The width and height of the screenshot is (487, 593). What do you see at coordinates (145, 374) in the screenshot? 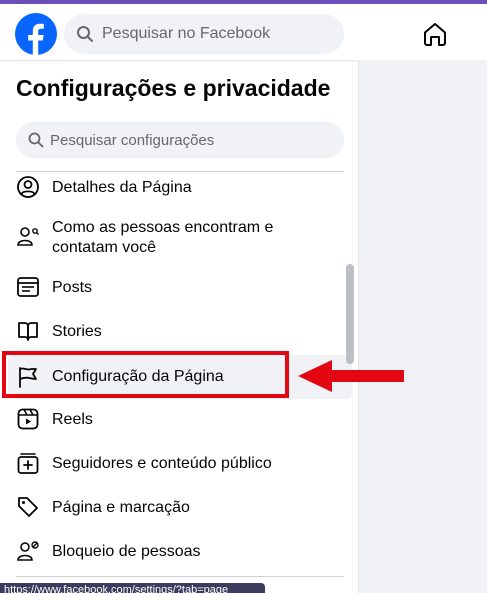
I see `highlight-annotation-box` at bounding box center [145, 374].